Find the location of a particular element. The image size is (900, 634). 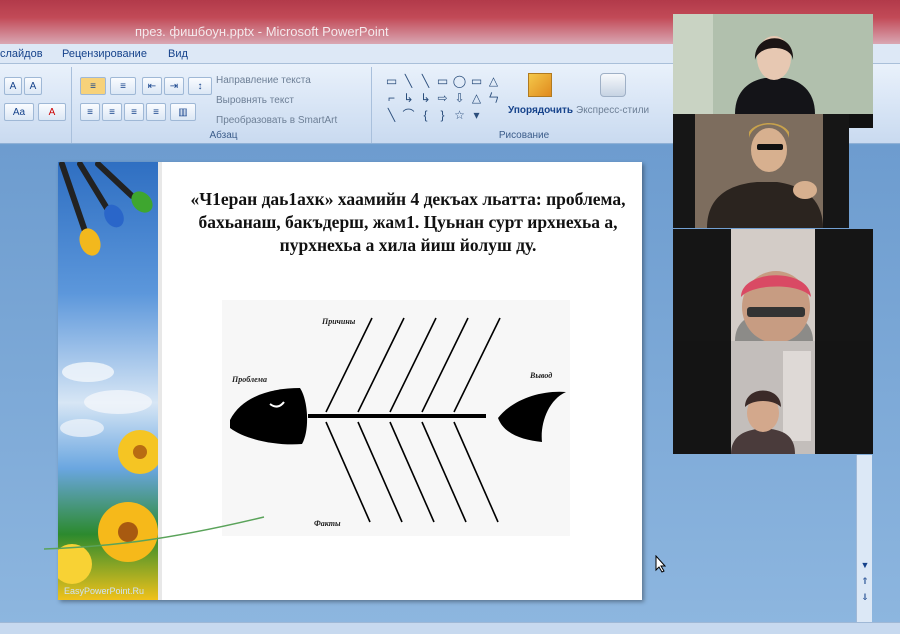

numbering-button: ≡ is located at coordinates (123, 86).